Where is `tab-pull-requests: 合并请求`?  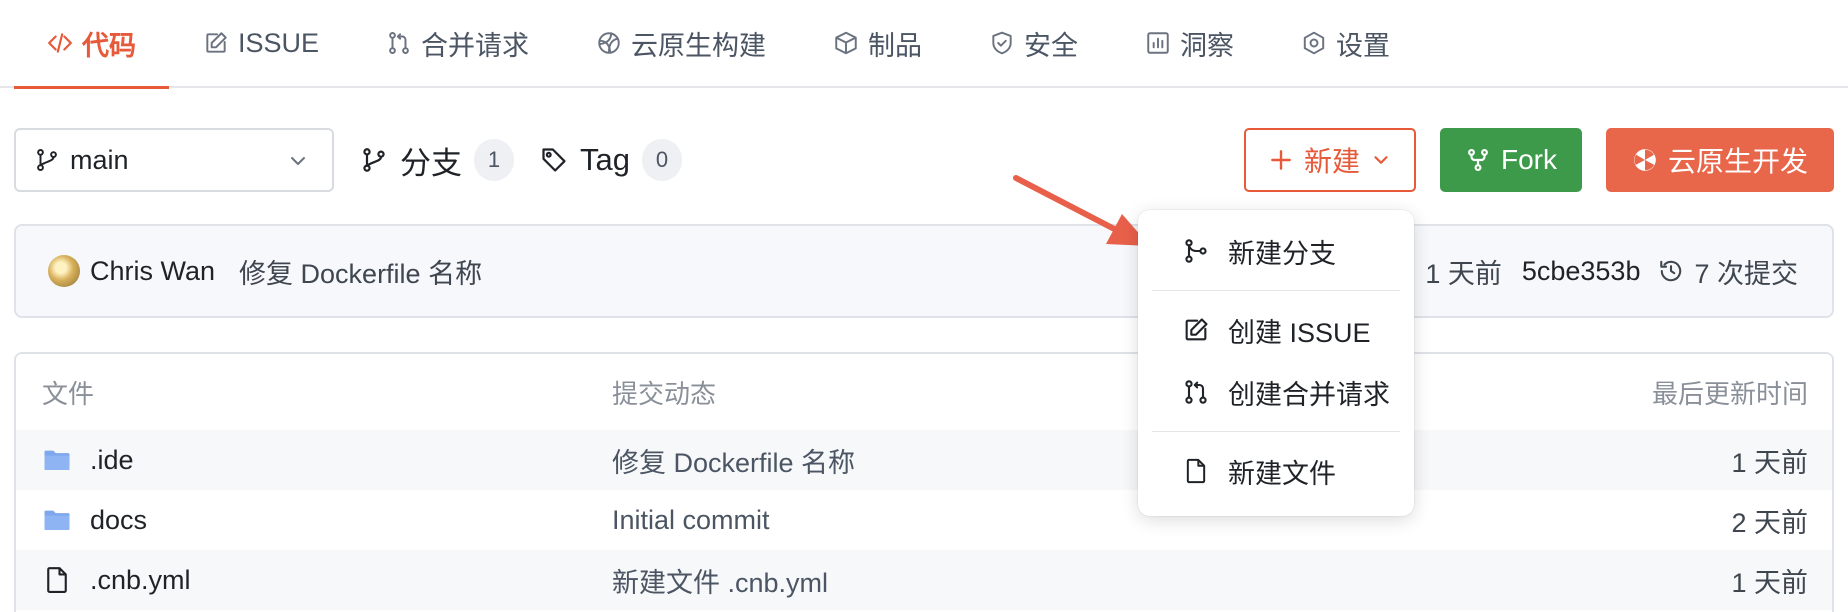 tab-pull-requests: 合并请求 is located at coordinates (457, 43).